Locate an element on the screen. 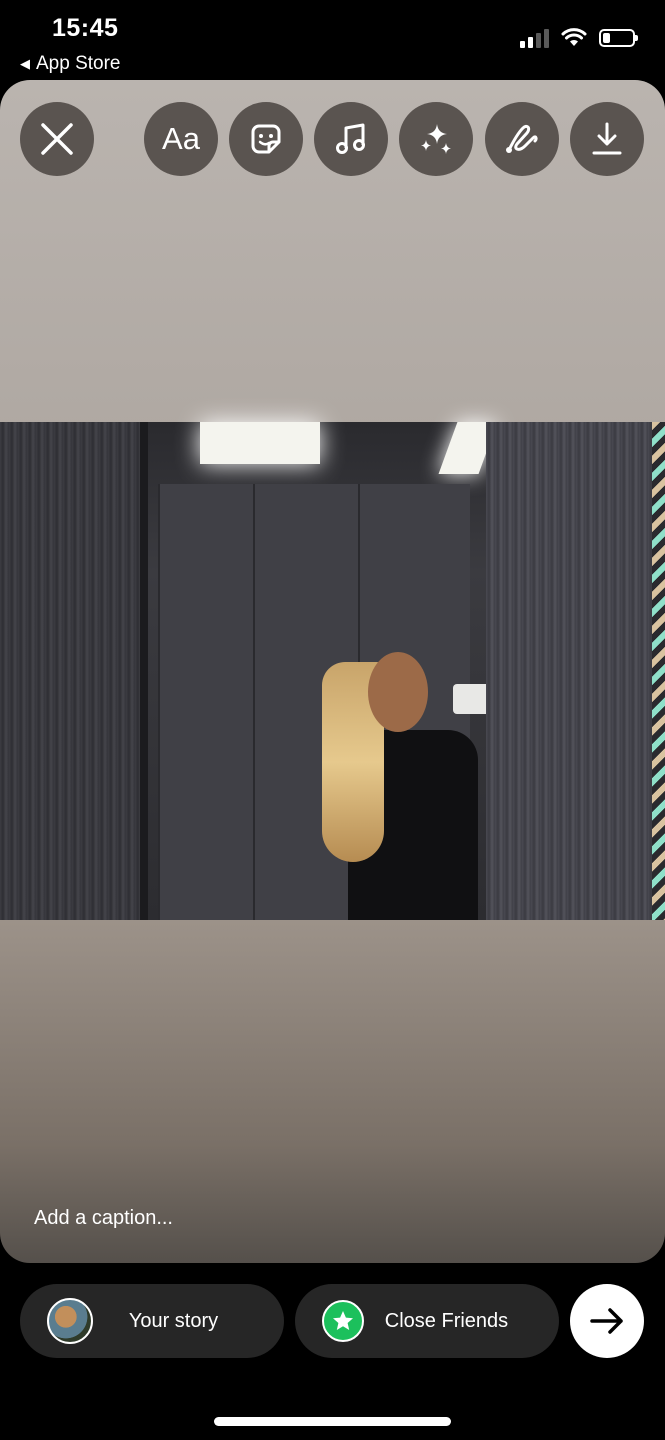  close-icon is located at coordinates (57, 139).